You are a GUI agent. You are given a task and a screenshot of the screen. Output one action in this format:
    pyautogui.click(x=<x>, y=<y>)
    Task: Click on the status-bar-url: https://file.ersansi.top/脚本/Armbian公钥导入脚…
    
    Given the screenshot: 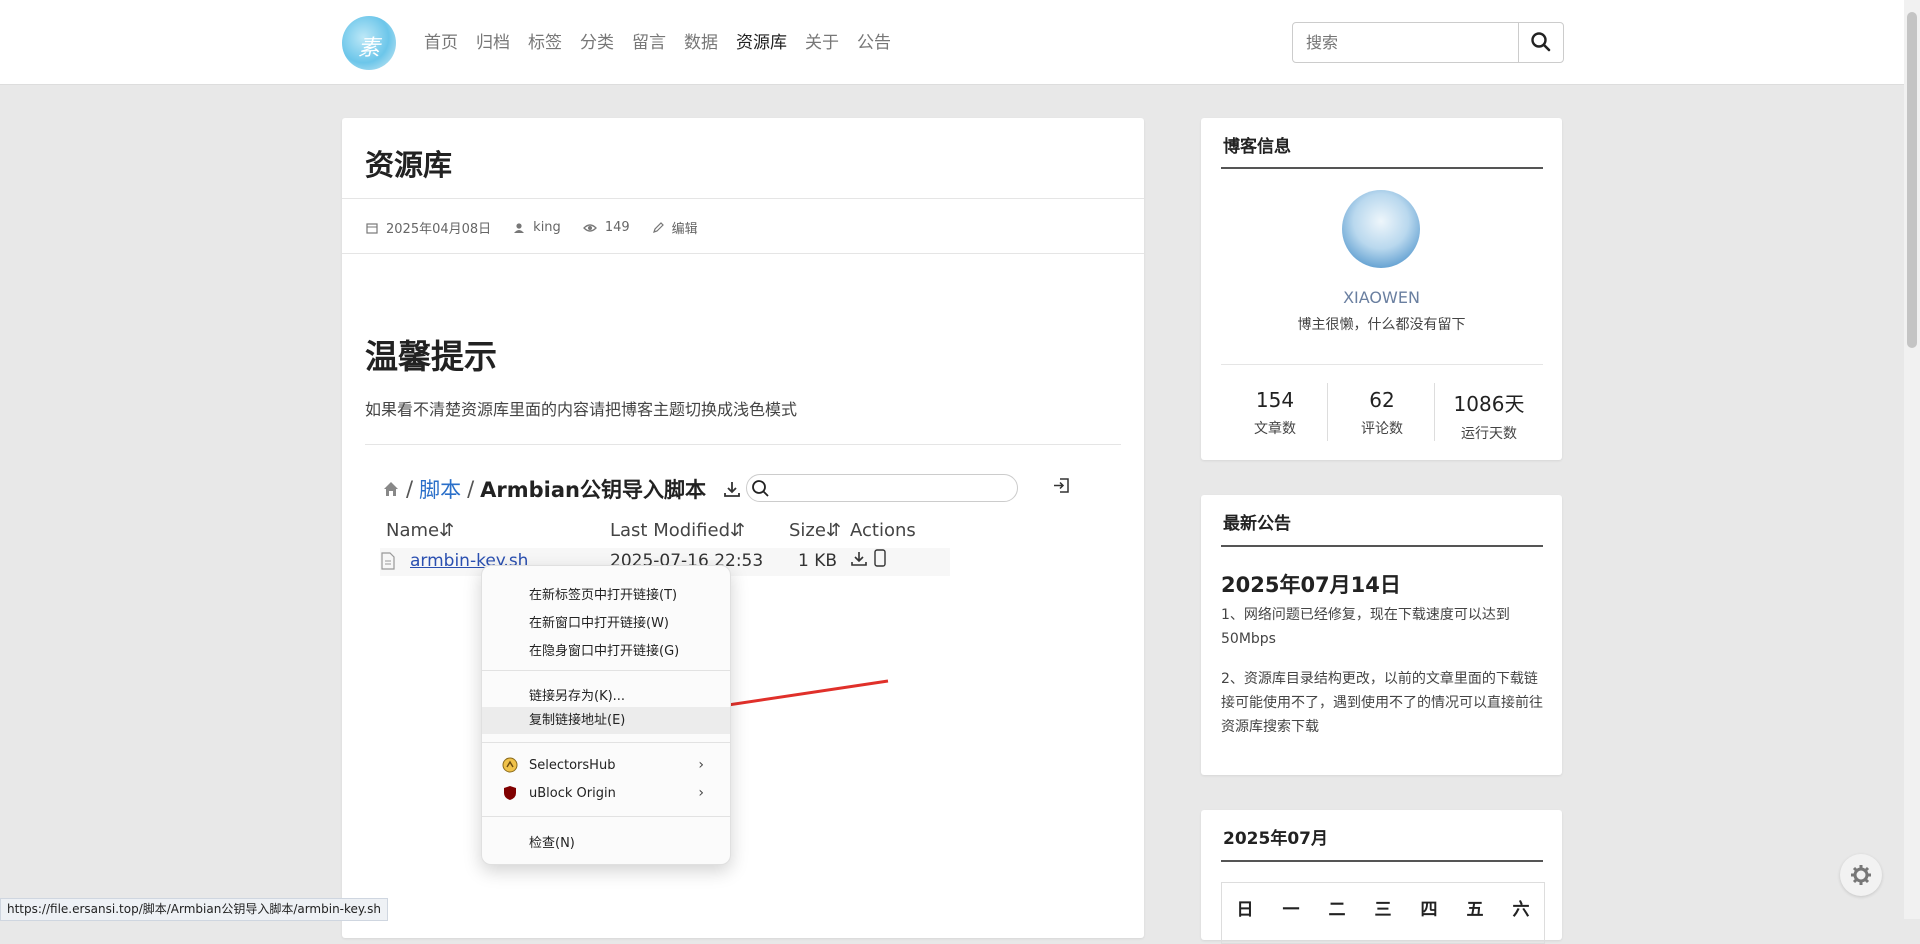 What is the action you would take?
    pyautogui.click(x=194, y=909)
    